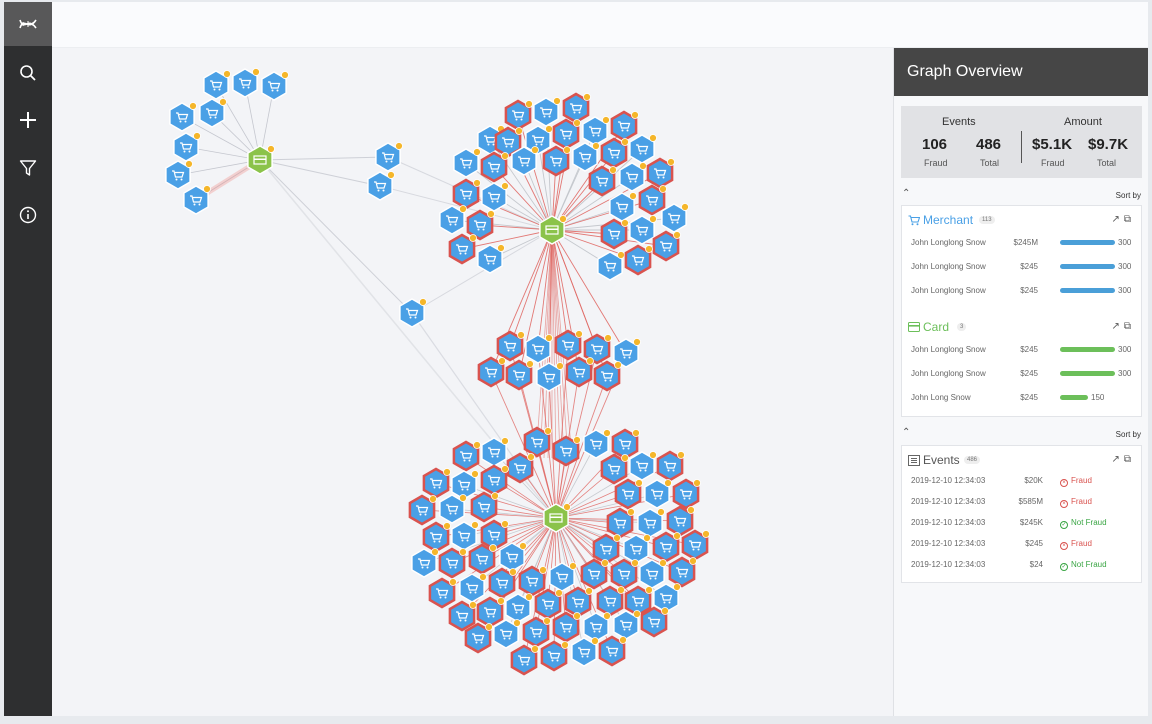 This screenshot has width=1152, height=724. What do you see at coordinates (28, 120) in the screenshot?
I see `plus-icon` at bounding box center [28, 120].